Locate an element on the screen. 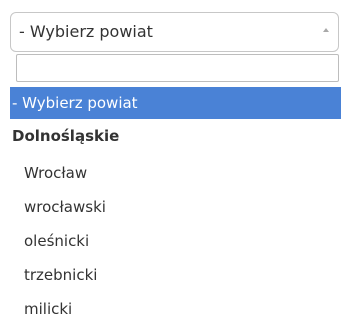 Image resolution: width=341 pixels, height=335 pixels. option-olesnicki: oleśnicki is located at coordinates (175, 241).